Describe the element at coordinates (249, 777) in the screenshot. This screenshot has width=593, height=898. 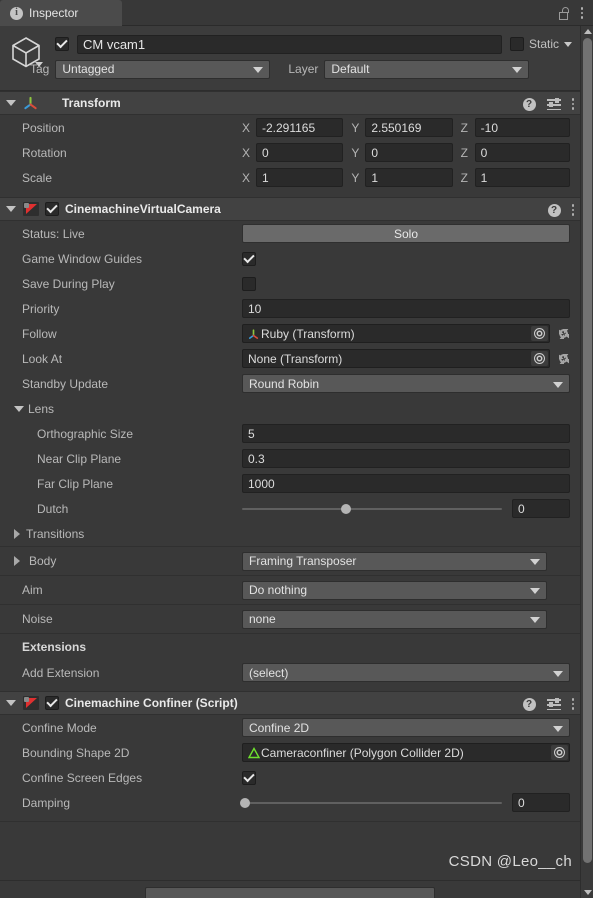
I see `confine-screen-edges-checkbox` at that location.